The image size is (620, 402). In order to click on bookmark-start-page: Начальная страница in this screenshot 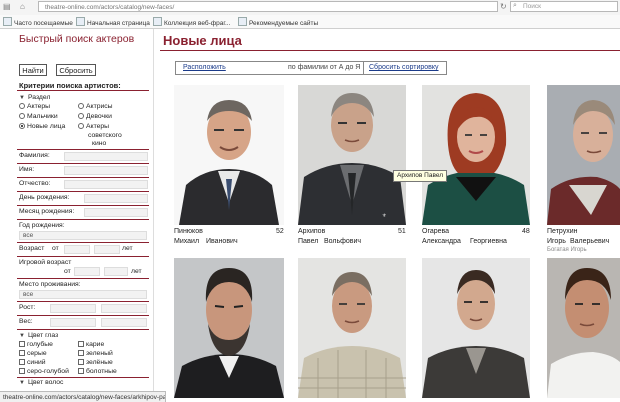, I will do `click(113, 22)`.